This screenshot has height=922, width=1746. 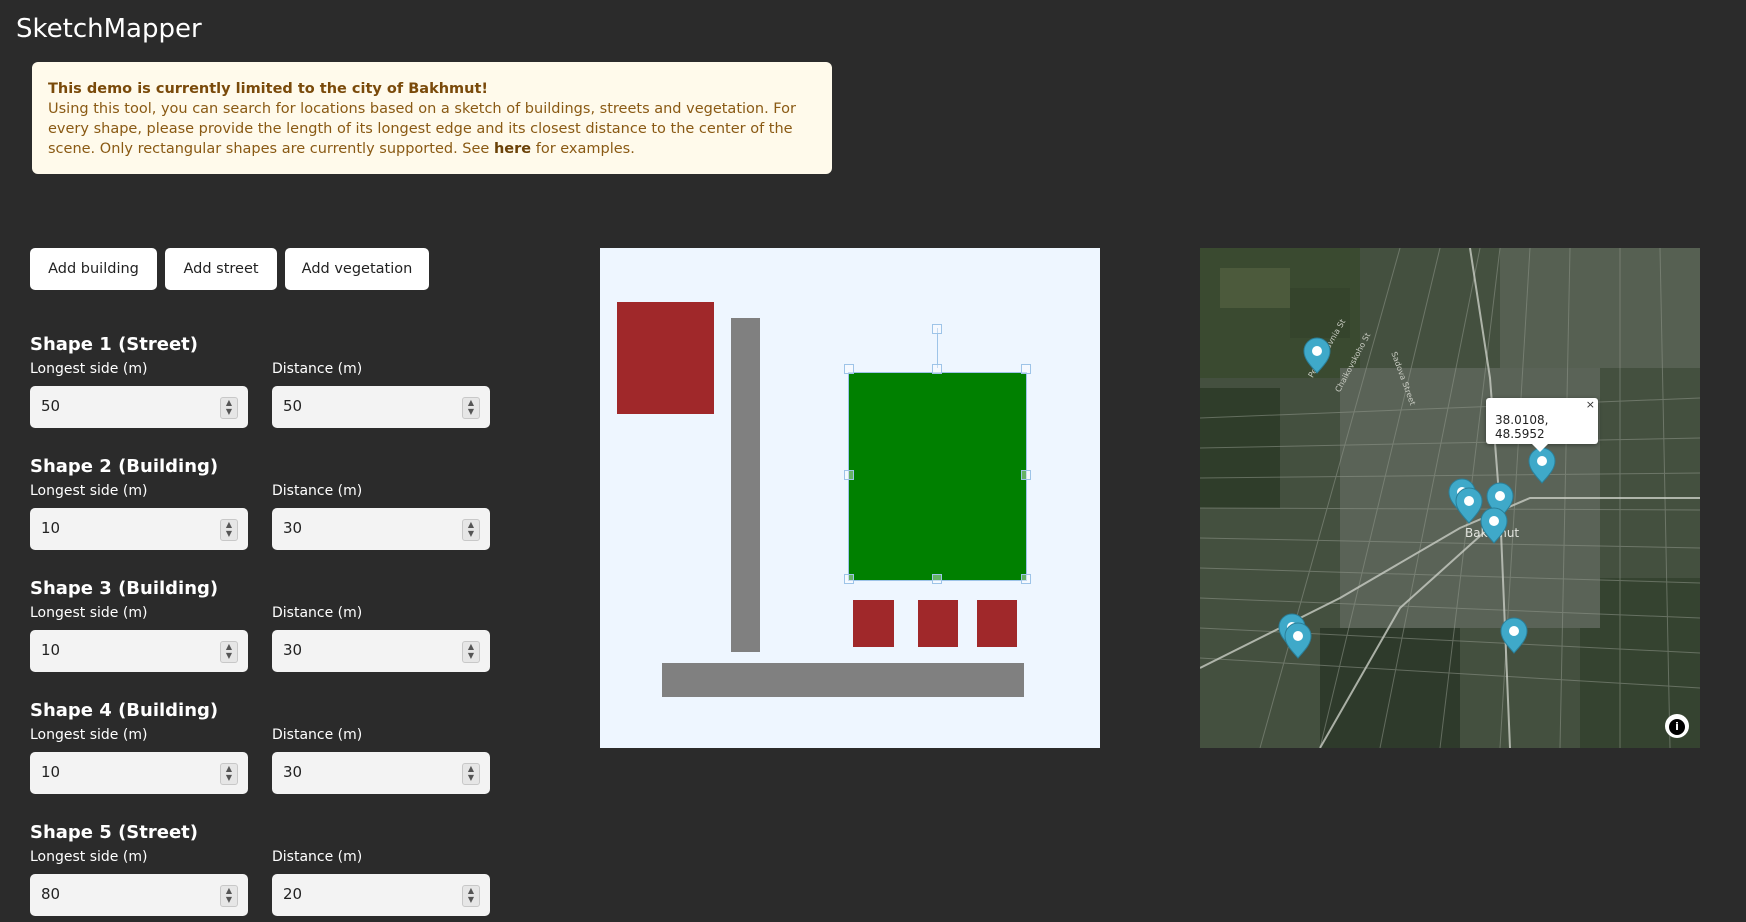 What do you see at coordinates (51, 406) in the screenshot?
I see `shape-1-longest-value: 50` at bounding box center [51, 406].